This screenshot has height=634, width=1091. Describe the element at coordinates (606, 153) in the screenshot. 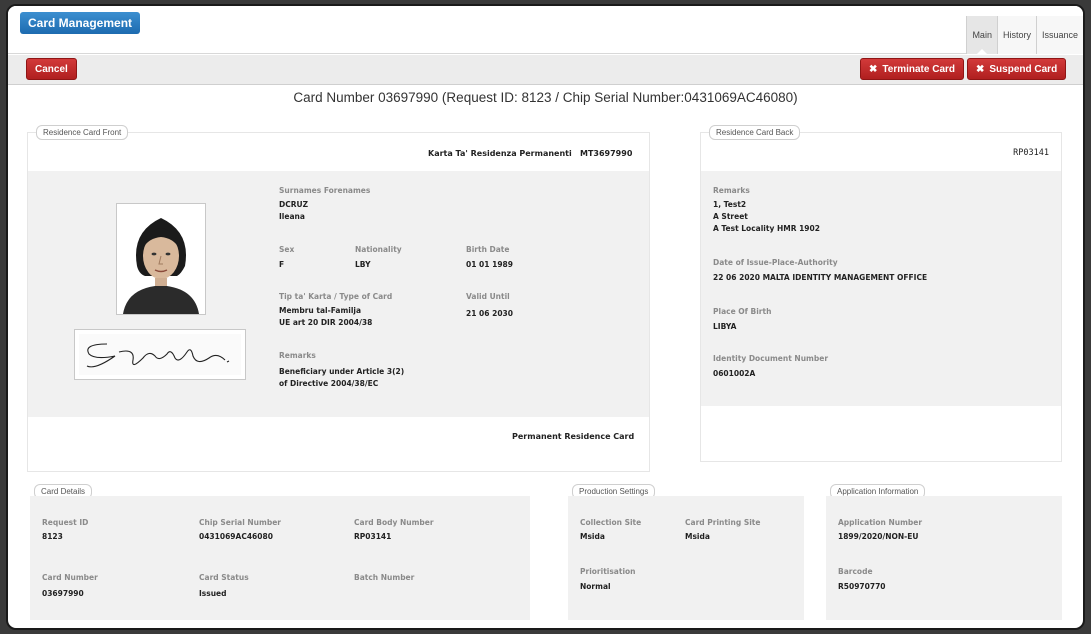

I see `card-front-code: MT3697990` at that location.